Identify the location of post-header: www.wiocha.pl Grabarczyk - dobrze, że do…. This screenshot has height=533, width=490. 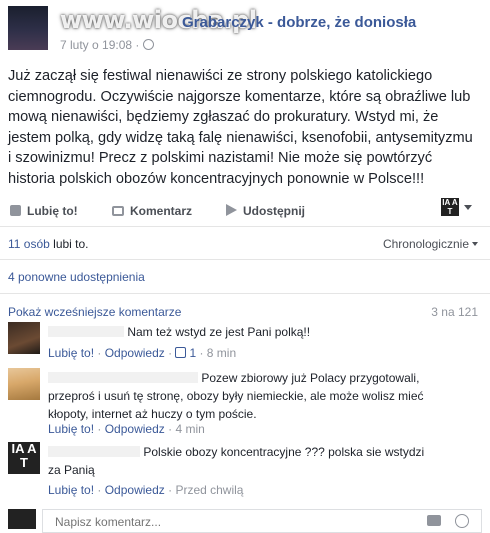
(245, 30).